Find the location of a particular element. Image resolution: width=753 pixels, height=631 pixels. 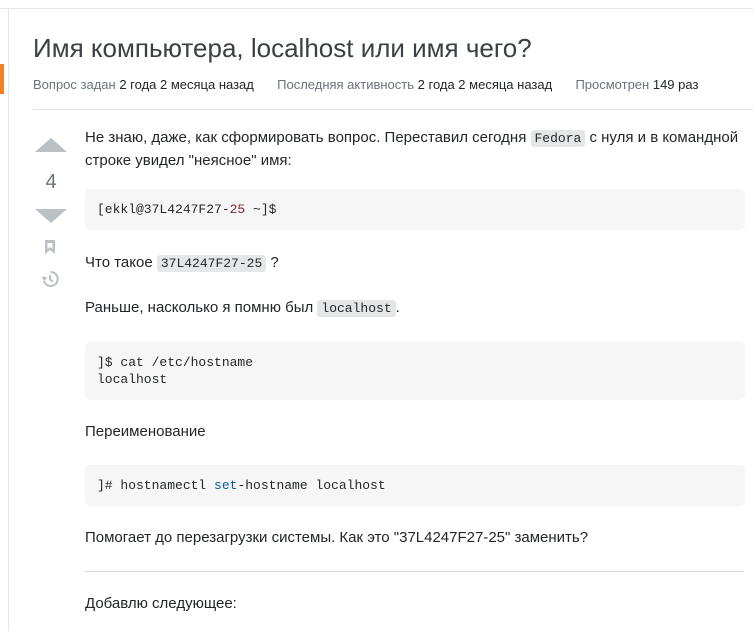

active-value: 2 года 2 месяца назад is located at coordinates (485, 84).